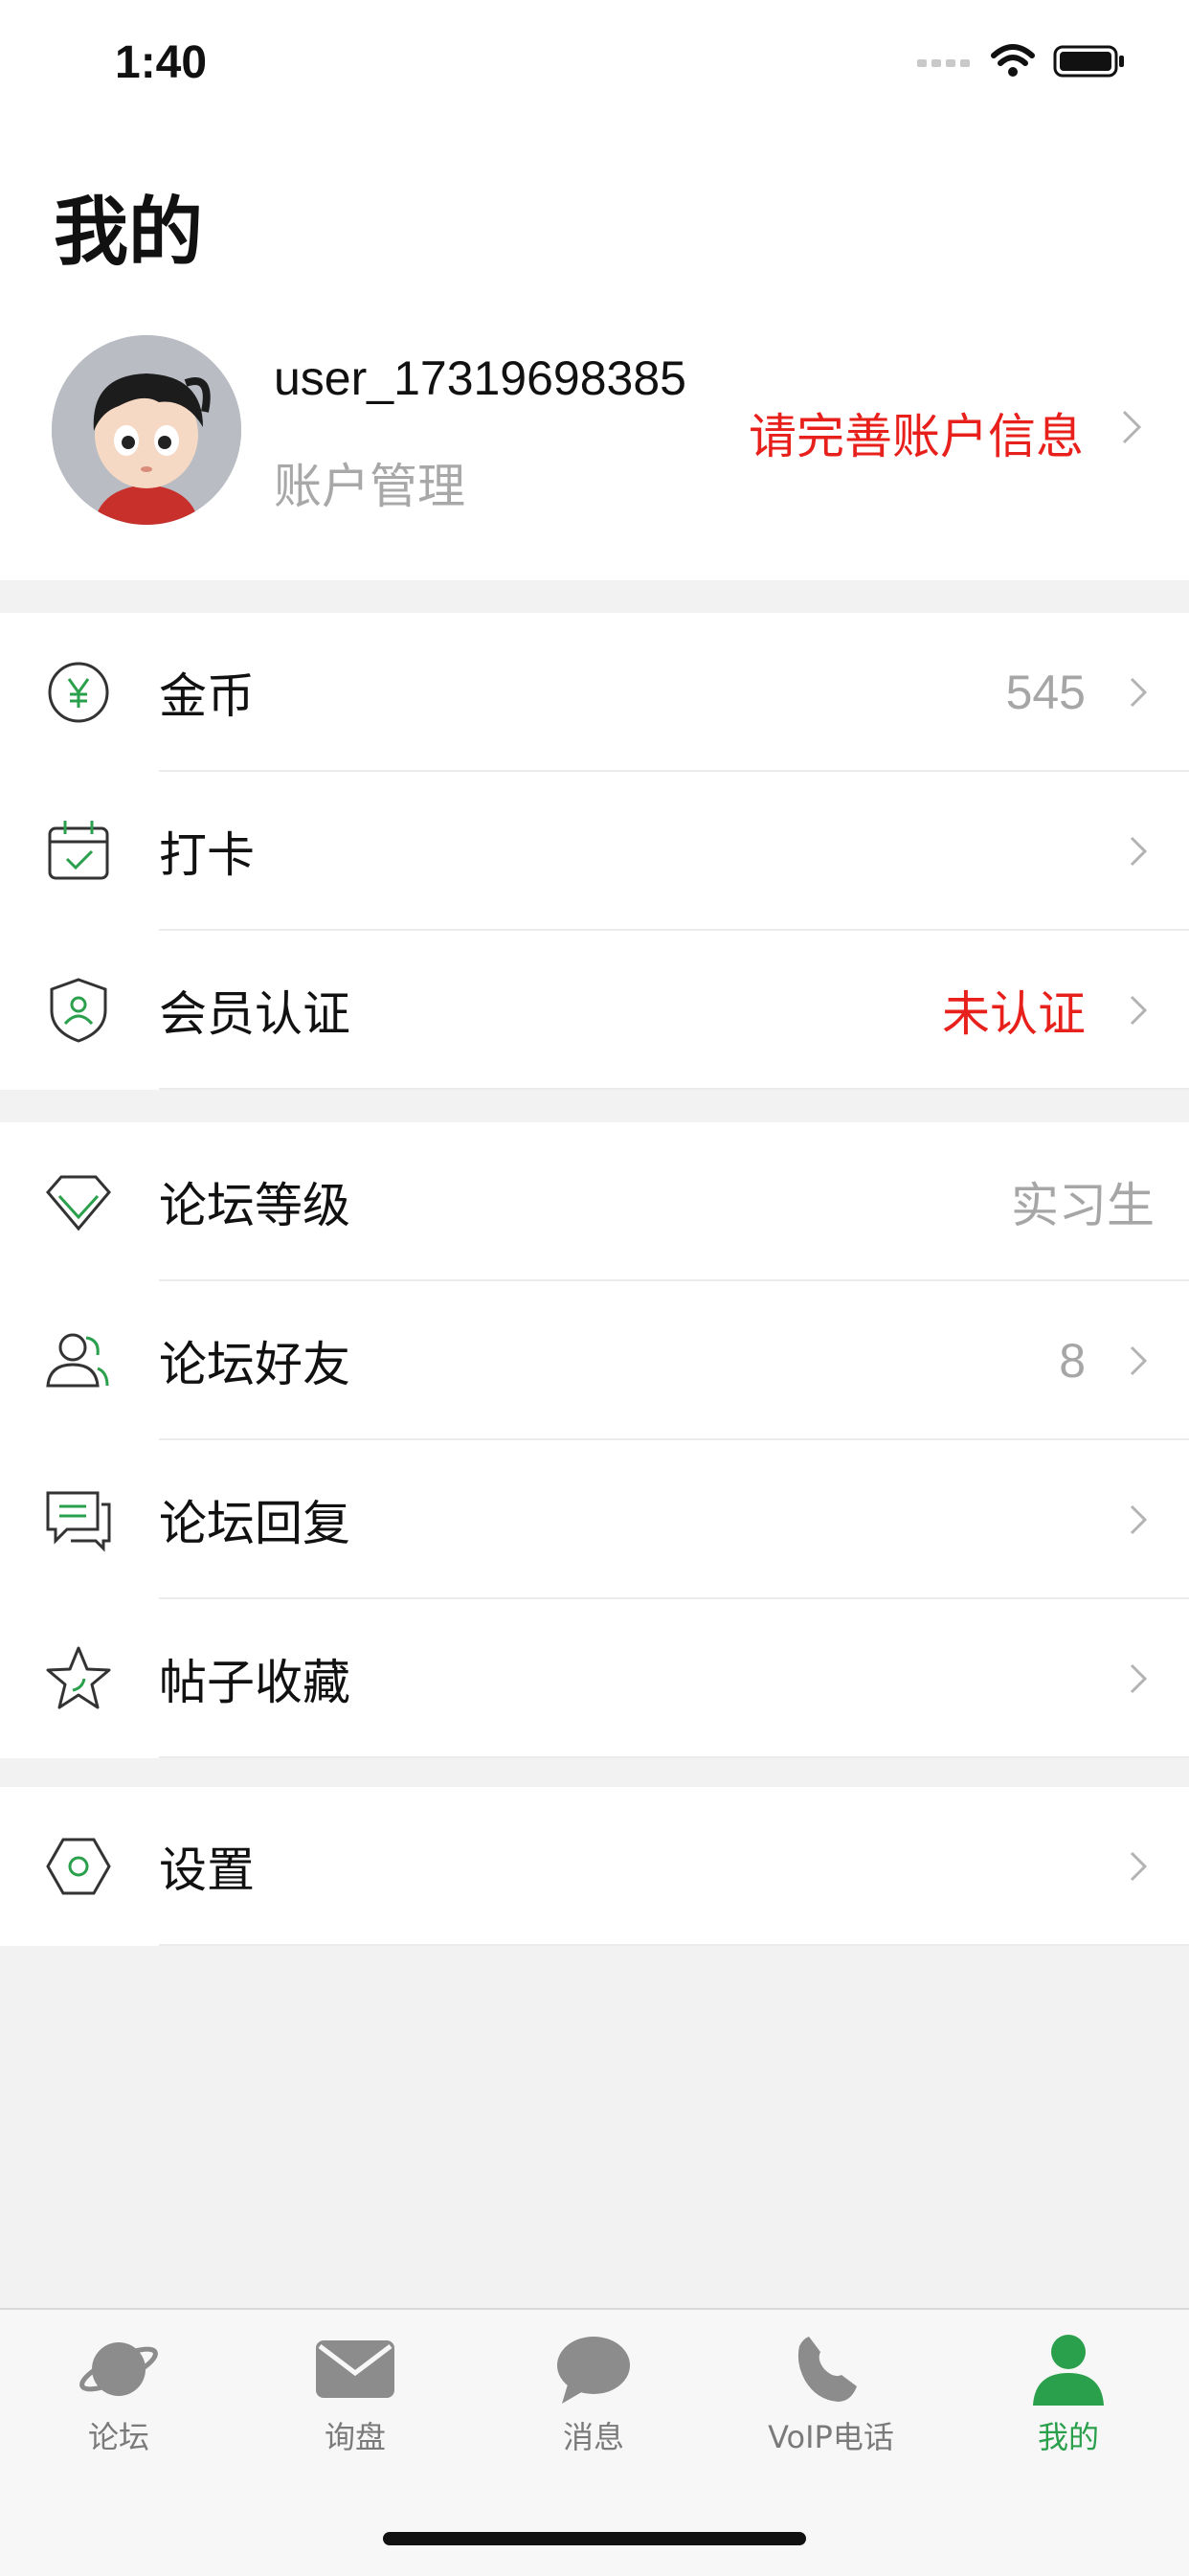  I want to click on verification-status: 未认证, so click(1014, 1014).